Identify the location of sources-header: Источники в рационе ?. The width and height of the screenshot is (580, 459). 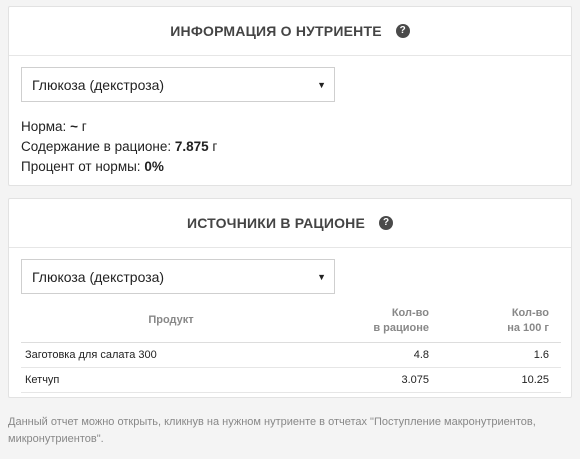
(290, 223).